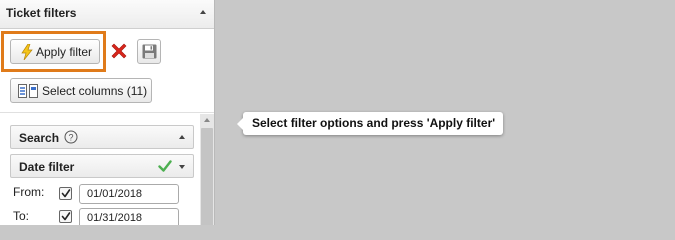 The width and height of the screenshot is (675, 240). I want to click on panel-title: Ticket filters, so click(41, 13).